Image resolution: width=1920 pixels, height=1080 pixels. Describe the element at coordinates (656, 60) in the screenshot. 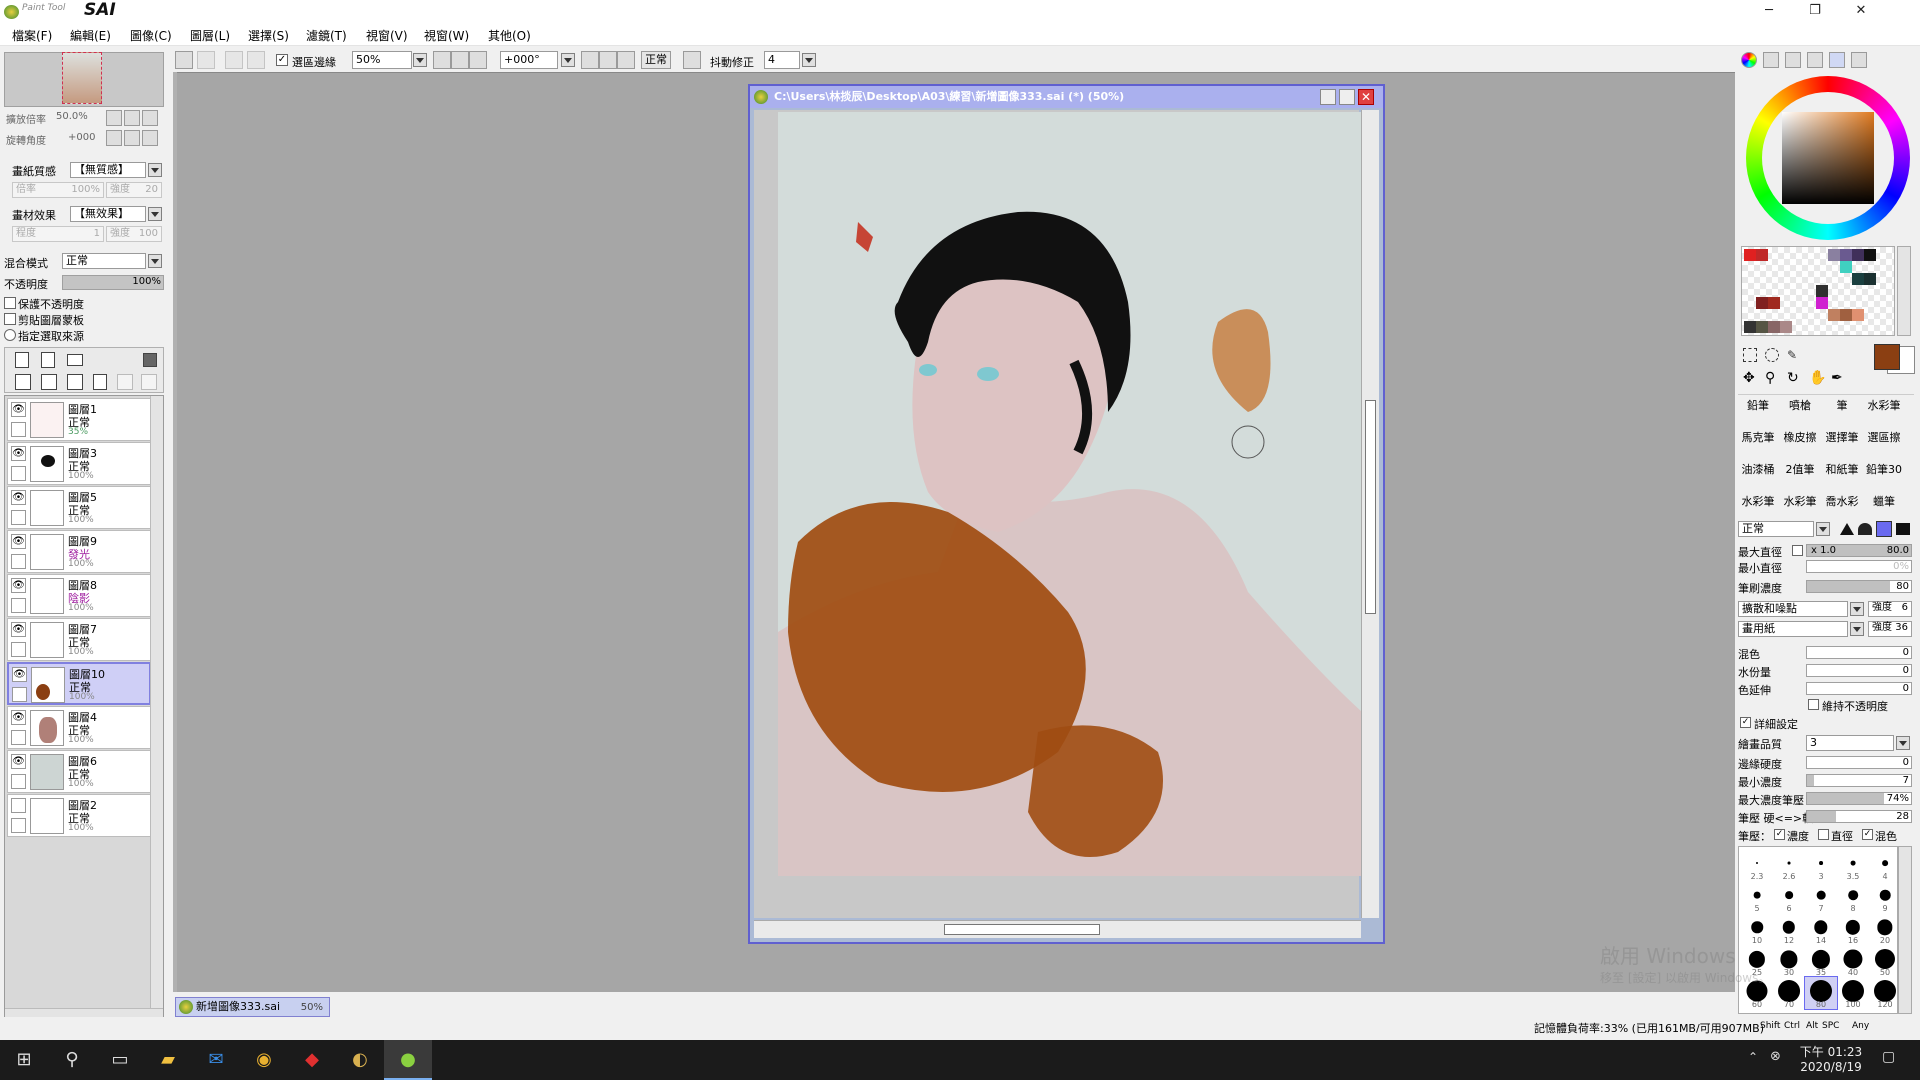

I see `view-blend-select: 正常` at that location.